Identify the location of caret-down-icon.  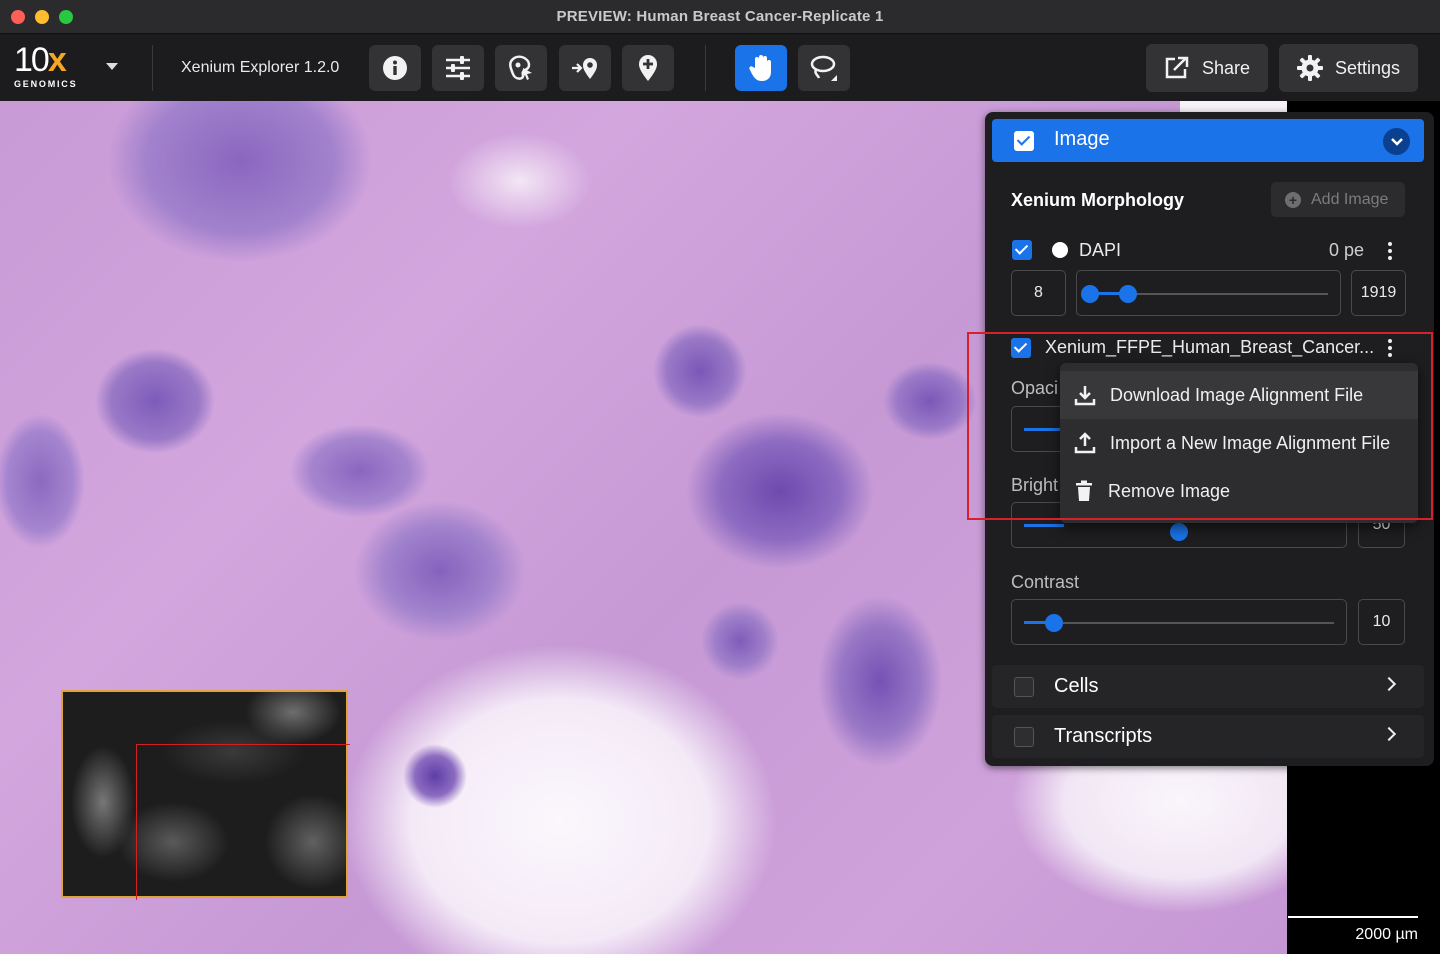
(112, 66).